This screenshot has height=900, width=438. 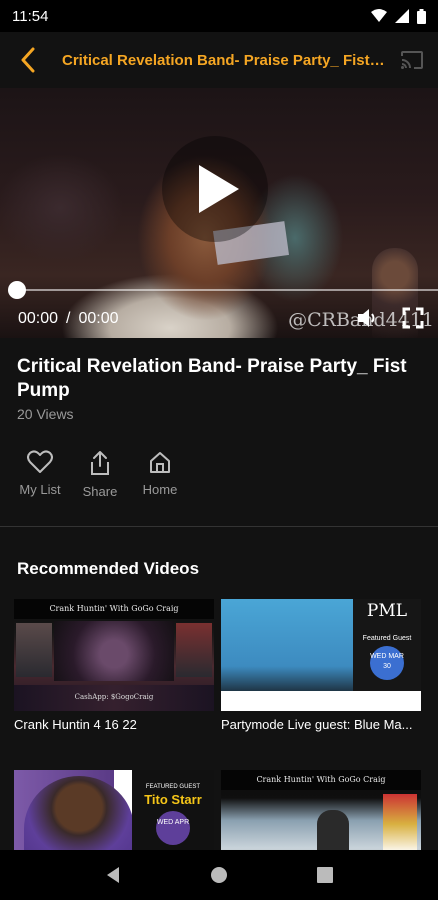 I want to click on recommended-title: Crank Huntin 4 16 22, so click(x=119, y=724).